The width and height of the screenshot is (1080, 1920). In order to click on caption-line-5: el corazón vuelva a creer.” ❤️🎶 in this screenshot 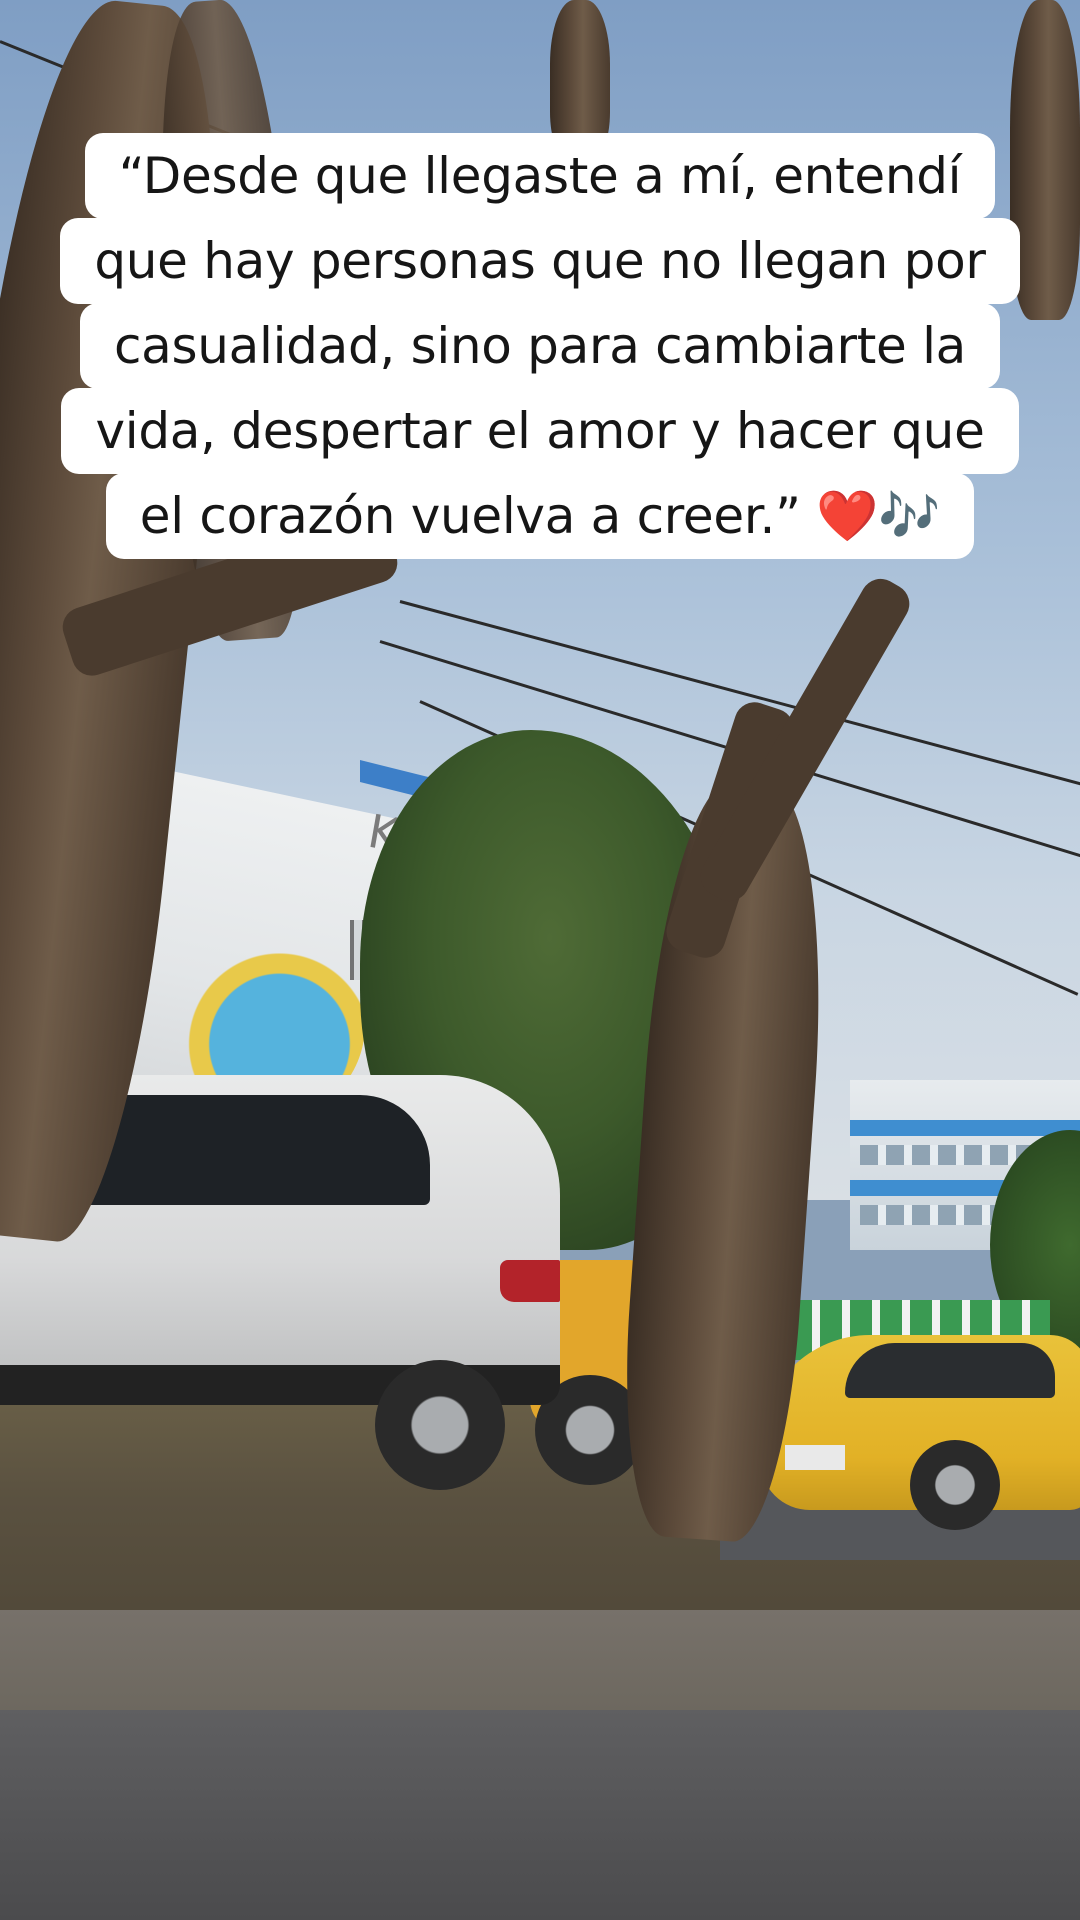, I will do `click(540, 516)`.